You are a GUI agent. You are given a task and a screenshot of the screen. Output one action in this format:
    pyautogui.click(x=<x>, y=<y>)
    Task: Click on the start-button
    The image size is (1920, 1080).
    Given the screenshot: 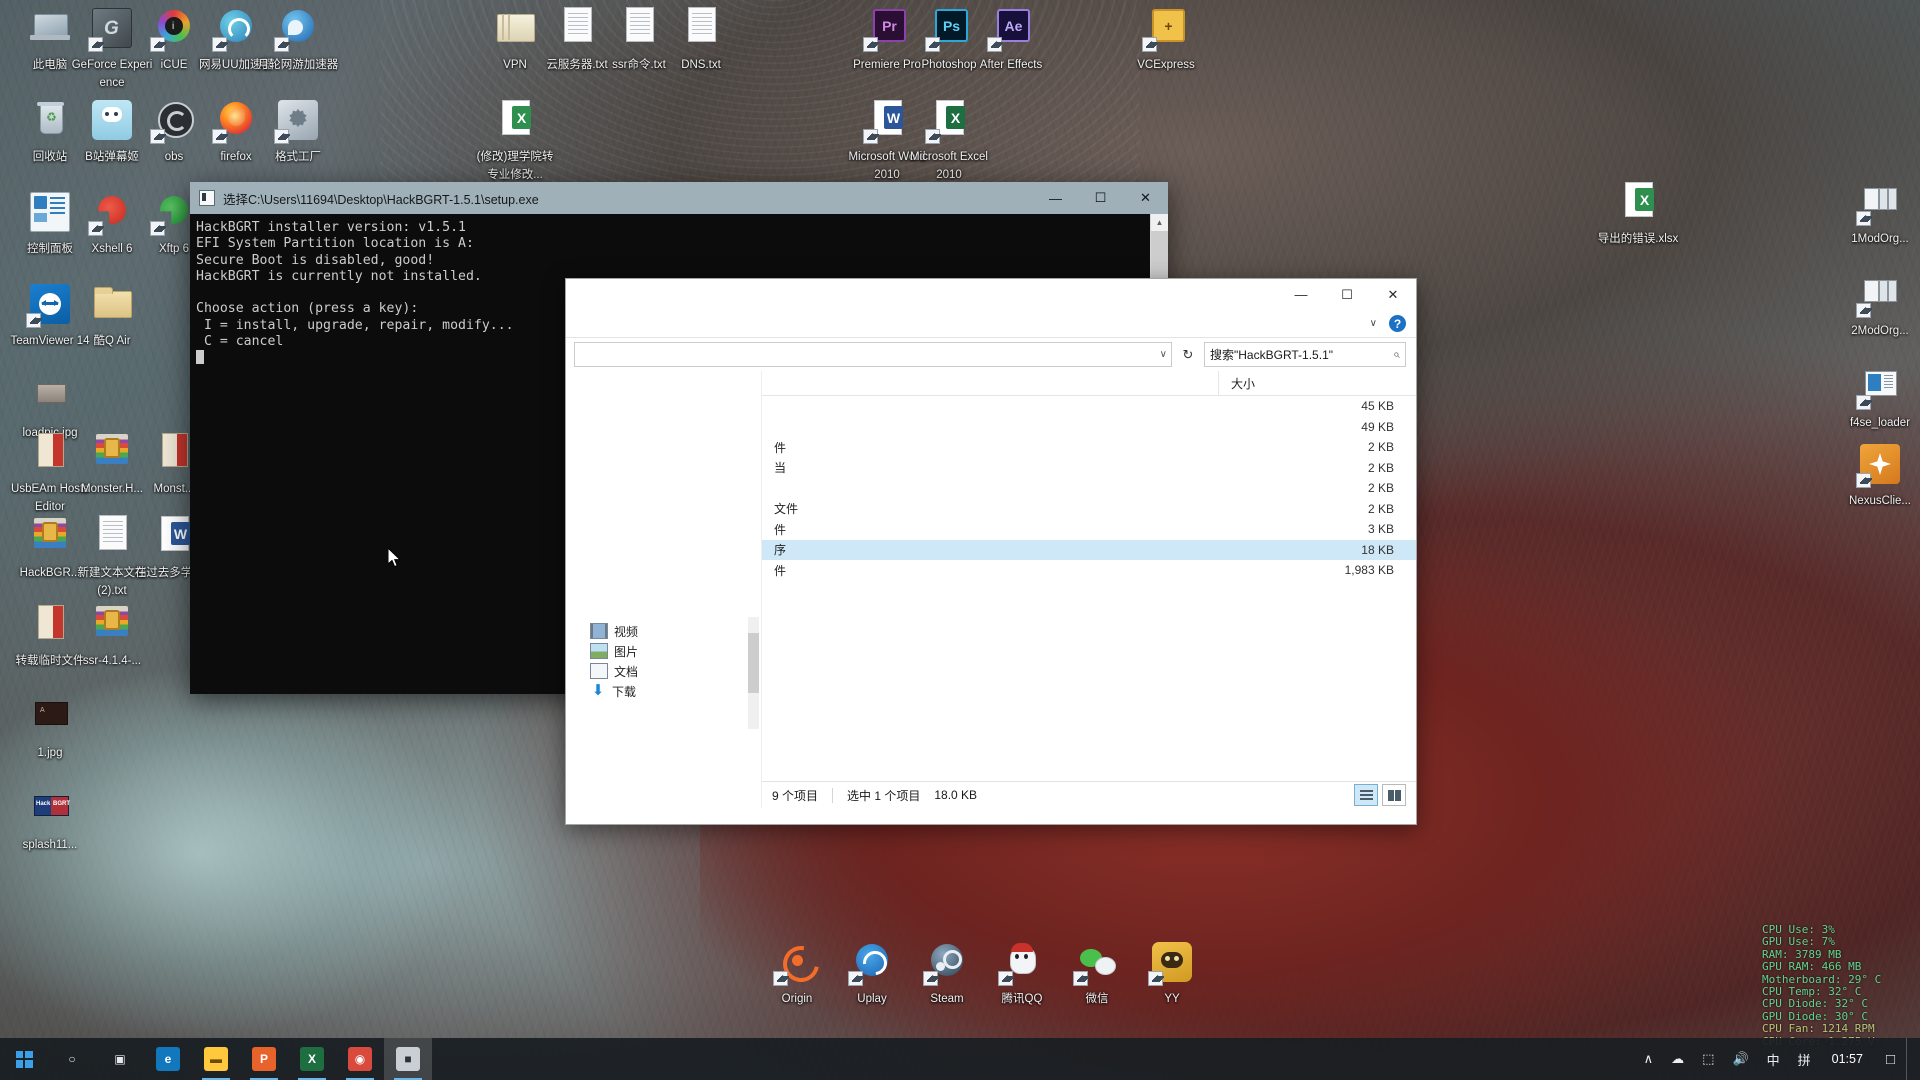 What is the action you would take?
    pyautogui.click(x=24, y=1059)
    